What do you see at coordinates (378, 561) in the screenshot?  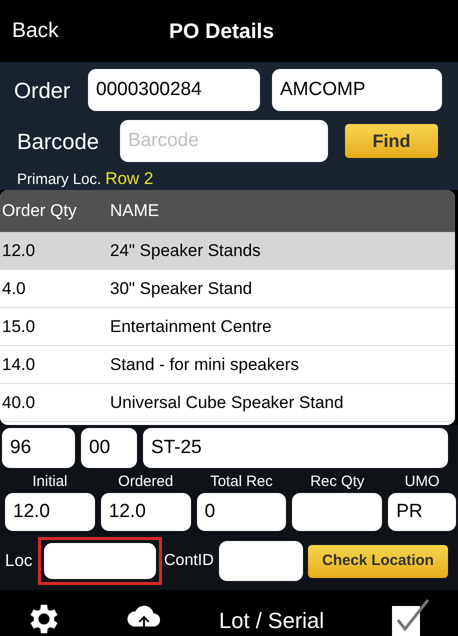 I see `check-location-button: Check Location` at bounding box center [378, 561].